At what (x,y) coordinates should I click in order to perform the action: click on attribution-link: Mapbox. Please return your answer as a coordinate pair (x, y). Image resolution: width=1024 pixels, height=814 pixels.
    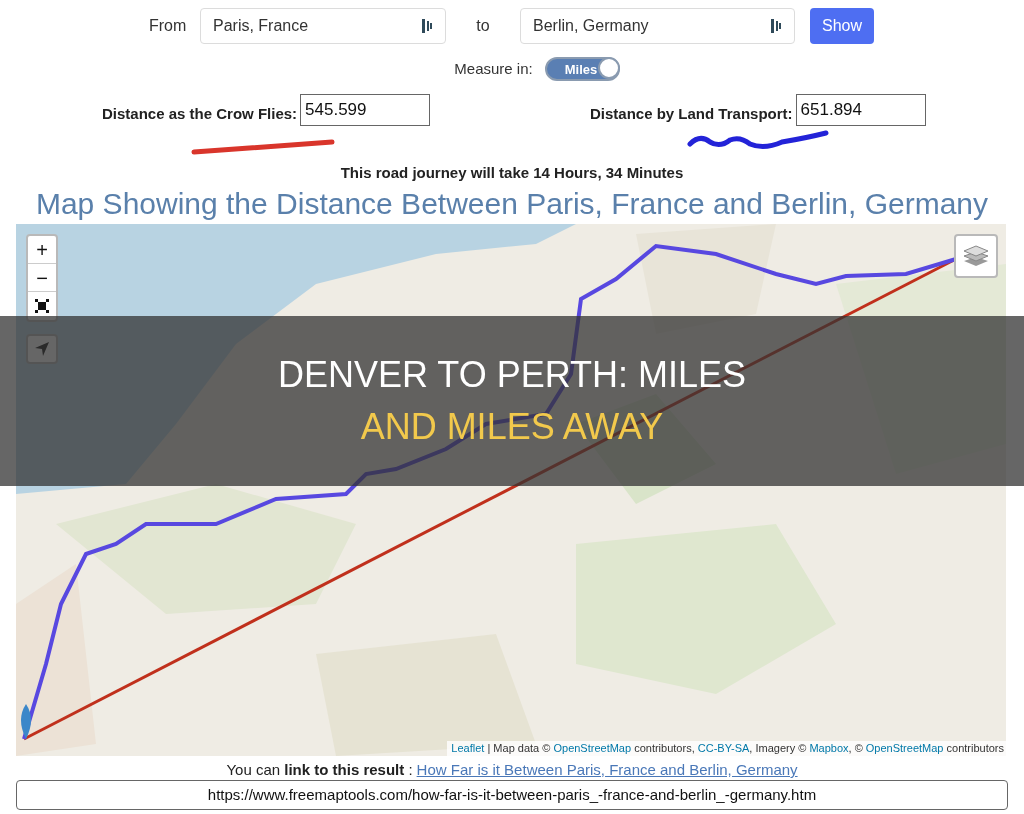
    Looking at the image, I should click on (829, 748).